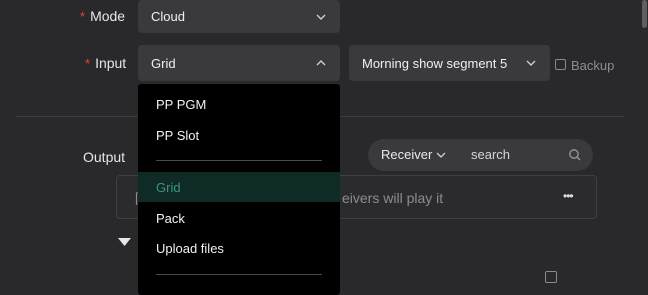  What do you see at coordinates (178, 135) in the screenshot?
I see `dropdown-item-label: PP Slot` at bounding box center [178, 135].